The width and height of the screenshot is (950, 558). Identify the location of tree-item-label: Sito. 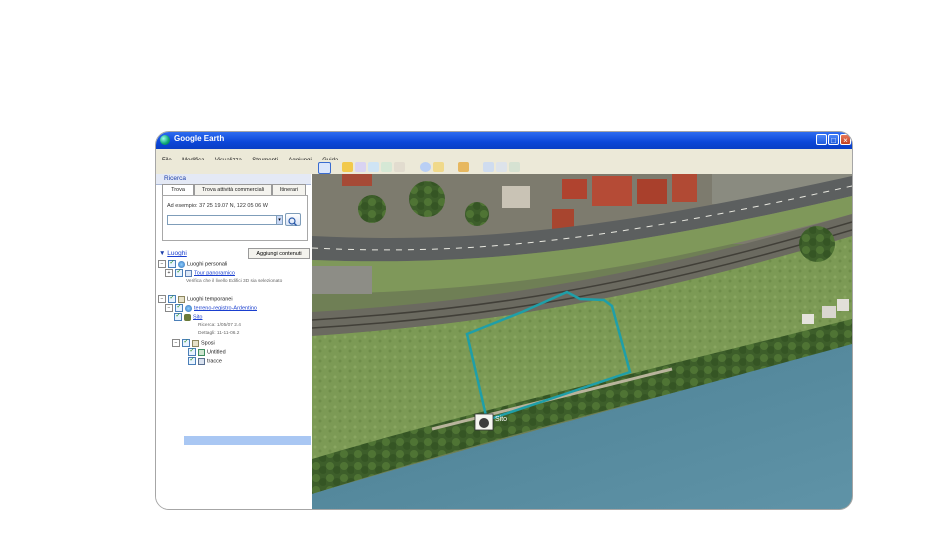
(198, 317).